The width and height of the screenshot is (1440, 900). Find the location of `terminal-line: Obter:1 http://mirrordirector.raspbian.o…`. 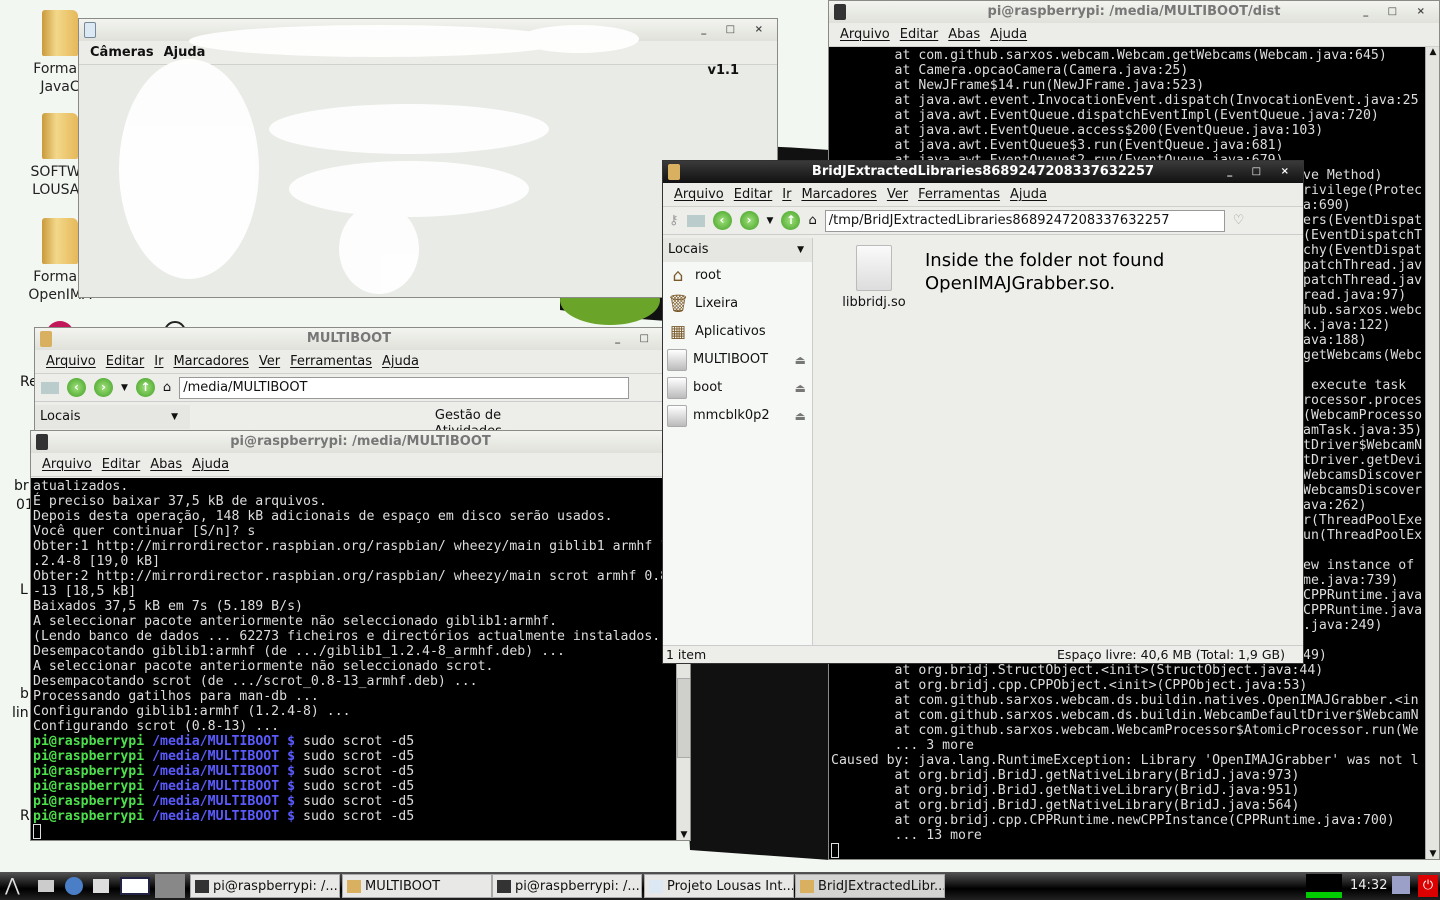

terminal-line: Obter:1 http://mirrordirector.raspbian.o… is located at coordinates (351, 546).